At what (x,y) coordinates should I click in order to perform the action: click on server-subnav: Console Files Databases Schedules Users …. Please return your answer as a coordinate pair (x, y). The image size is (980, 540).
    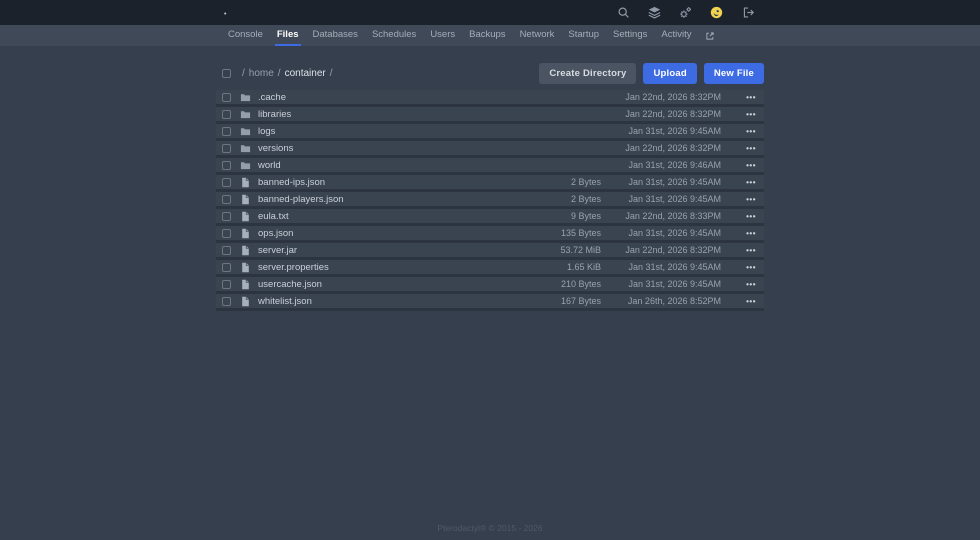
    Looking at the image, I should click on (490, 35).